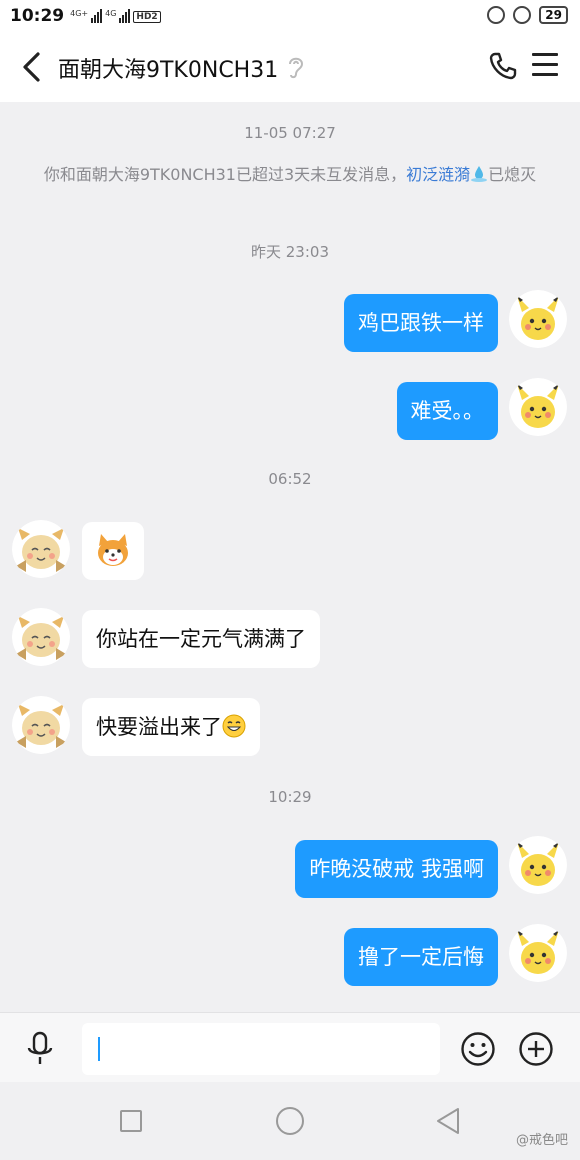  What do you see at coordinates (448, 1121) in the screenshot?
I see `back-triangle-icon` at bounding box center [448, 1121].